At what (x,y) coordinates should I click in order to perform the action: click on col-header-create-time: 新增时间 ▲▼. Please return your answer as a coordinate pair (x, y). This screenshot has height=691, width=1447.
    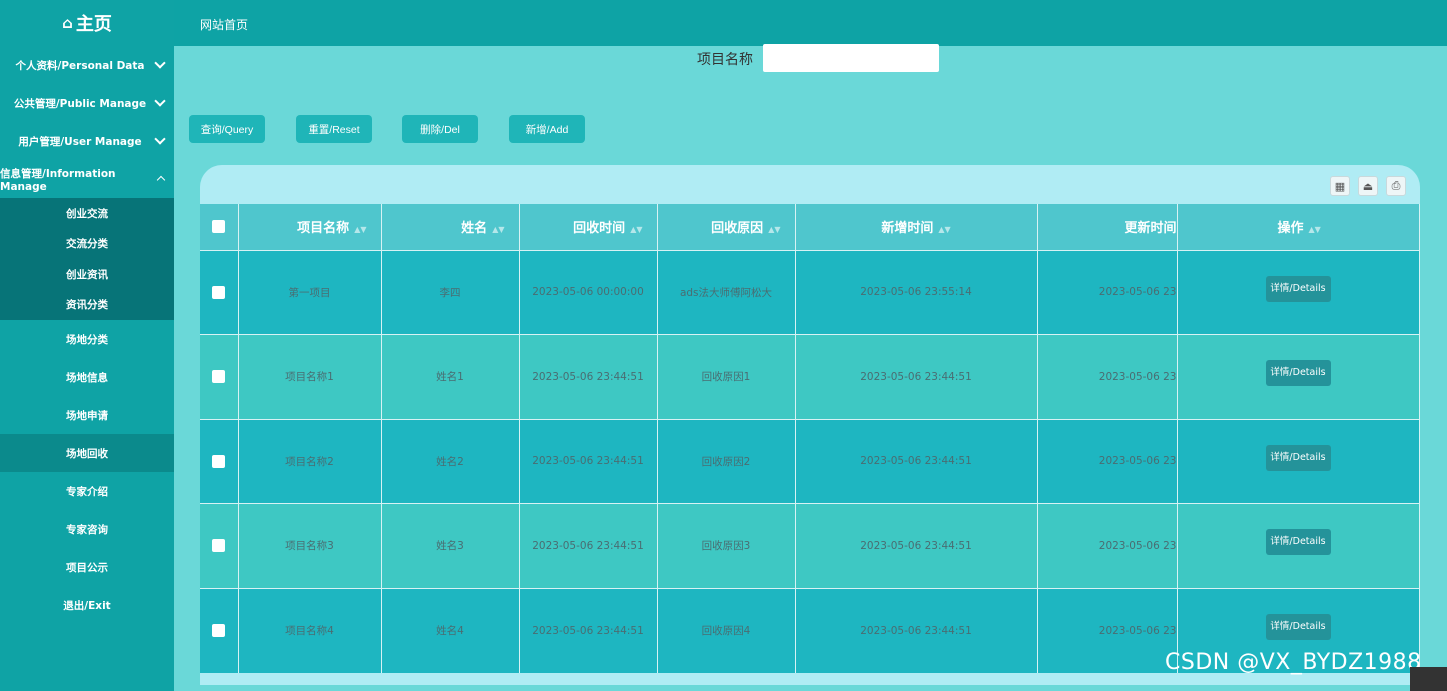
    Looking at the image, I should click on (916, 227).